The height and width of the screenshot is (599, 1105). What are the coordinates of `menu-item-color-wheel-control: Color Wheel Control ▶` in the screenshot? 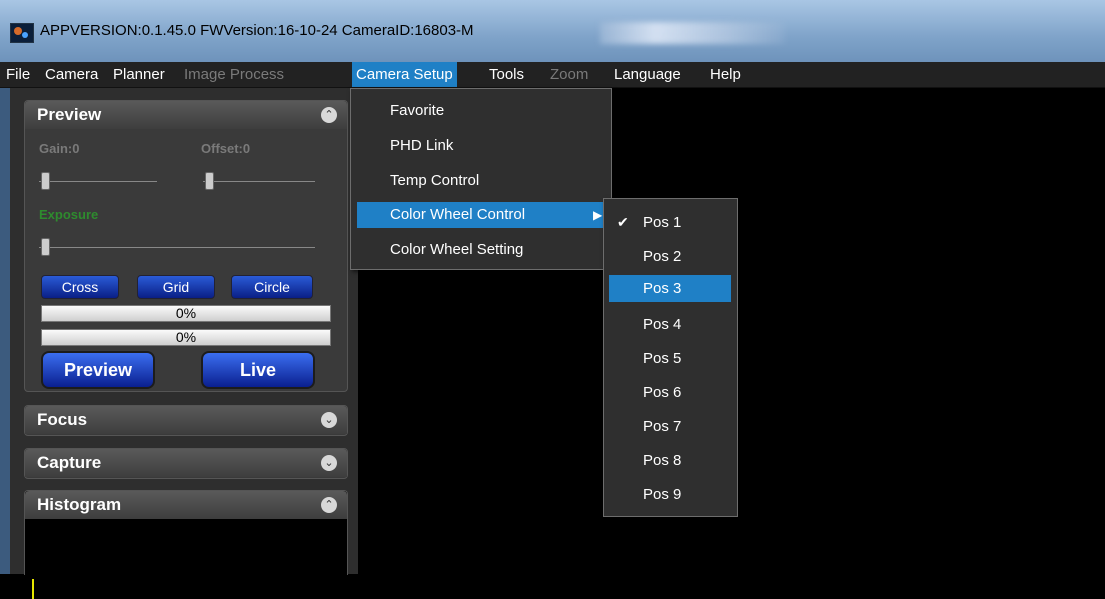 It's located at (482, 215).